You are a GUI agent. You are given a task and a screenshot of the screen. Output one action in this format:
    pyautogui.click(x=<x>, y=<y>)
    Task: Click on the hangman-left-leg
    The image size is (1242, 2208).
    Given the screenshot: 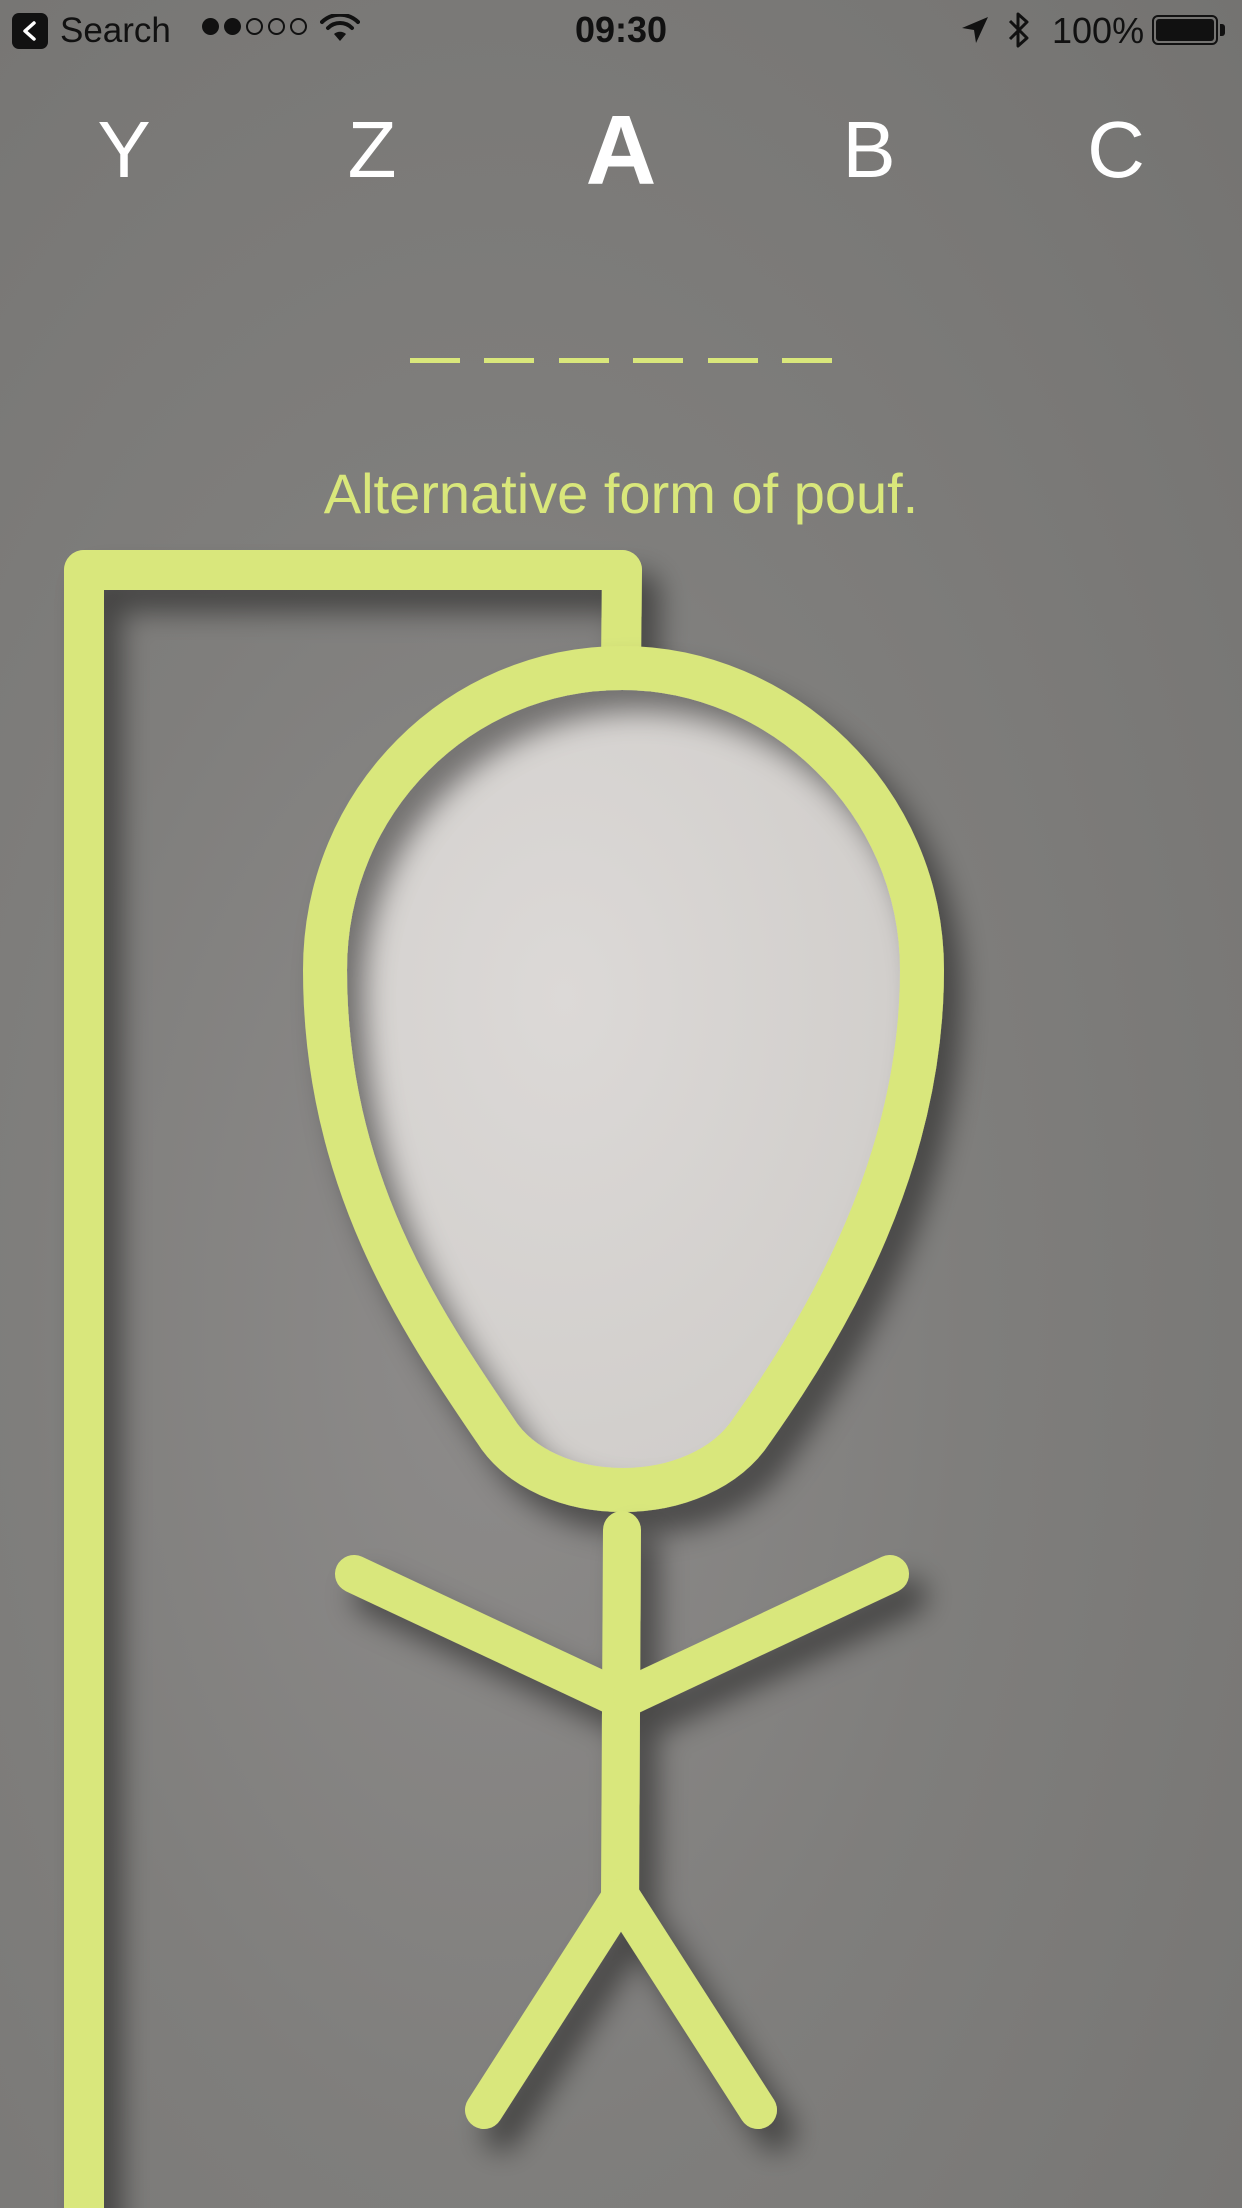 What is the action you would take?
    pyautogui.click(x=552, y=2004)
    